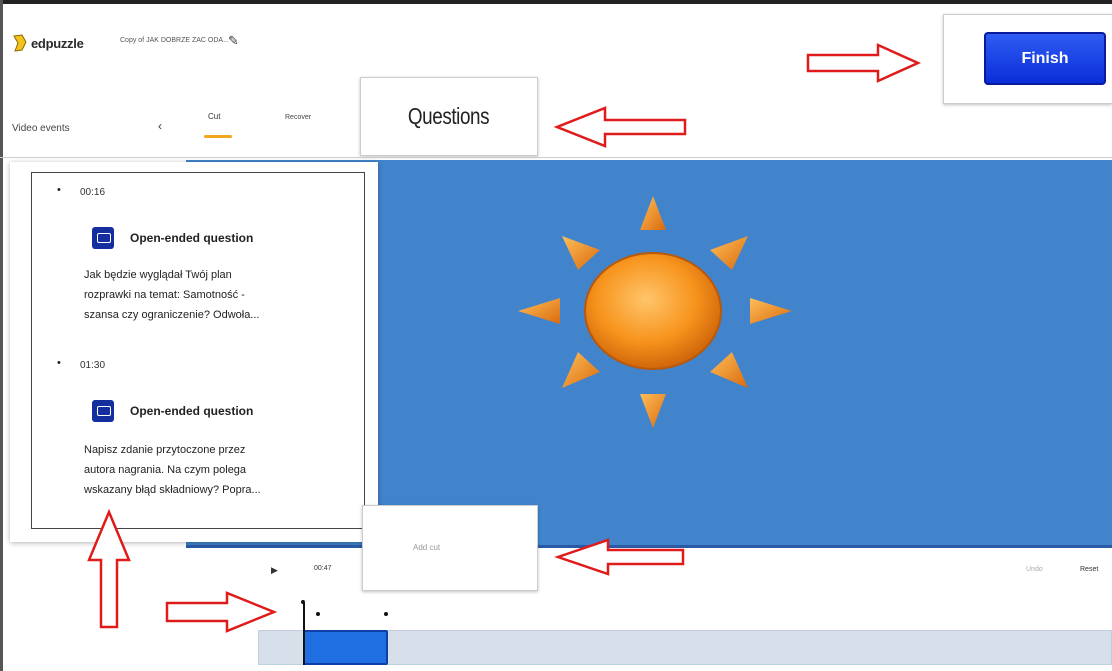 This screenshot has height=671, width=1112. Describe the element at coordinates (214, 116) in the screenshot. I see `tab-cut: Cut` at that location.